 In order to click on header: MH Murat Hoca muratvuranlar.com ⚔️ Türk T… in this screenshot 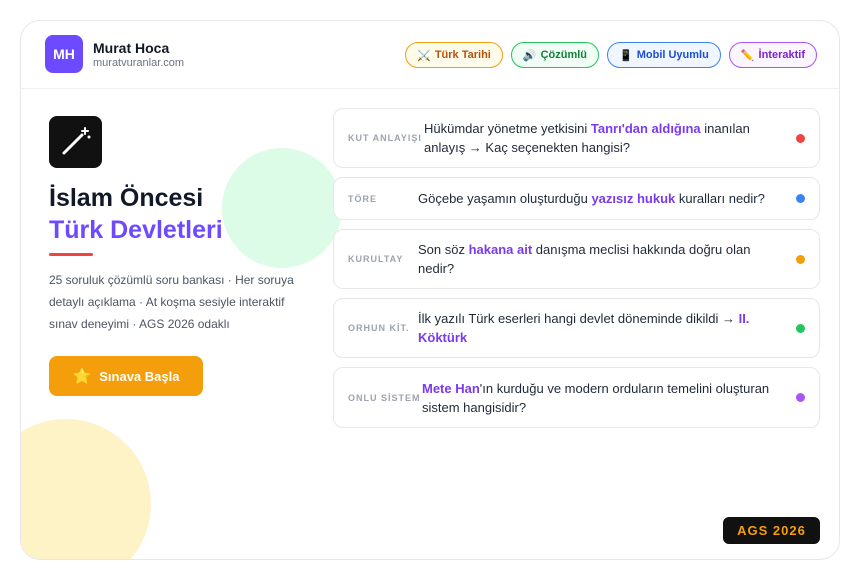, I will do `click(430, 55)`.